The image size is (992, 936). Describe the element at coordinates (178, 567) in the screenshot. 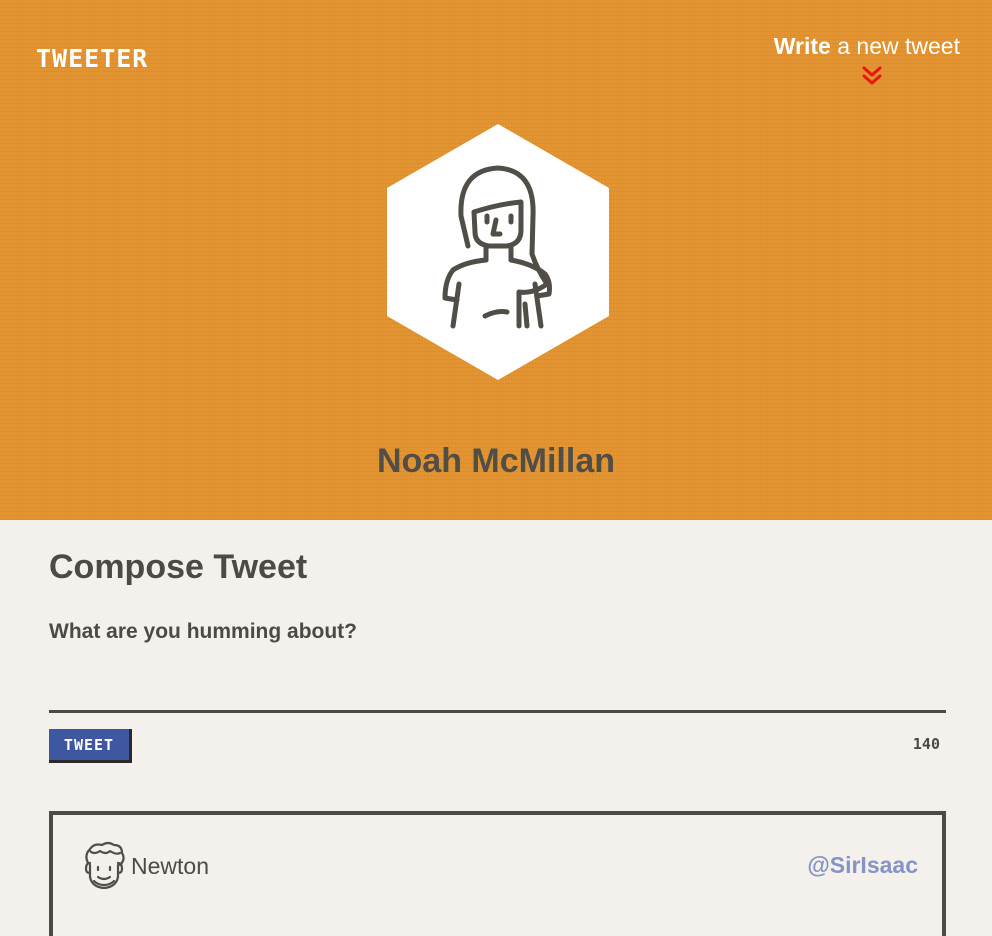

I see `compose-title: Compose Tweet` at that location.